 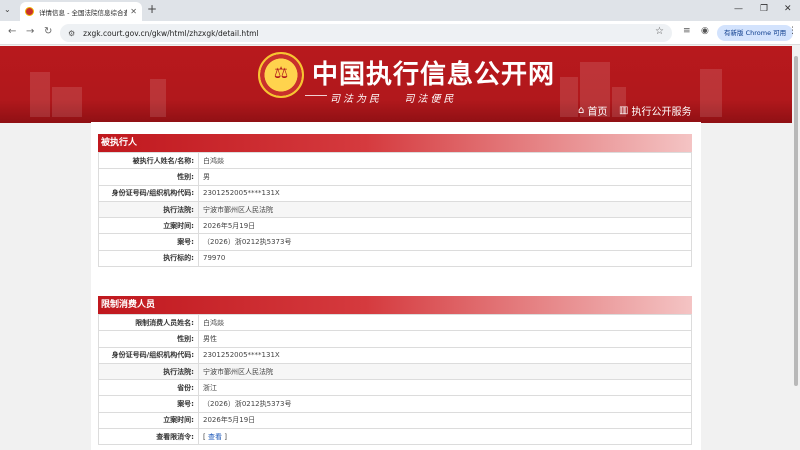 I want to click on table-row: 被执行人姓名/名称: 白鸿燚, so click(x=395, y=160).